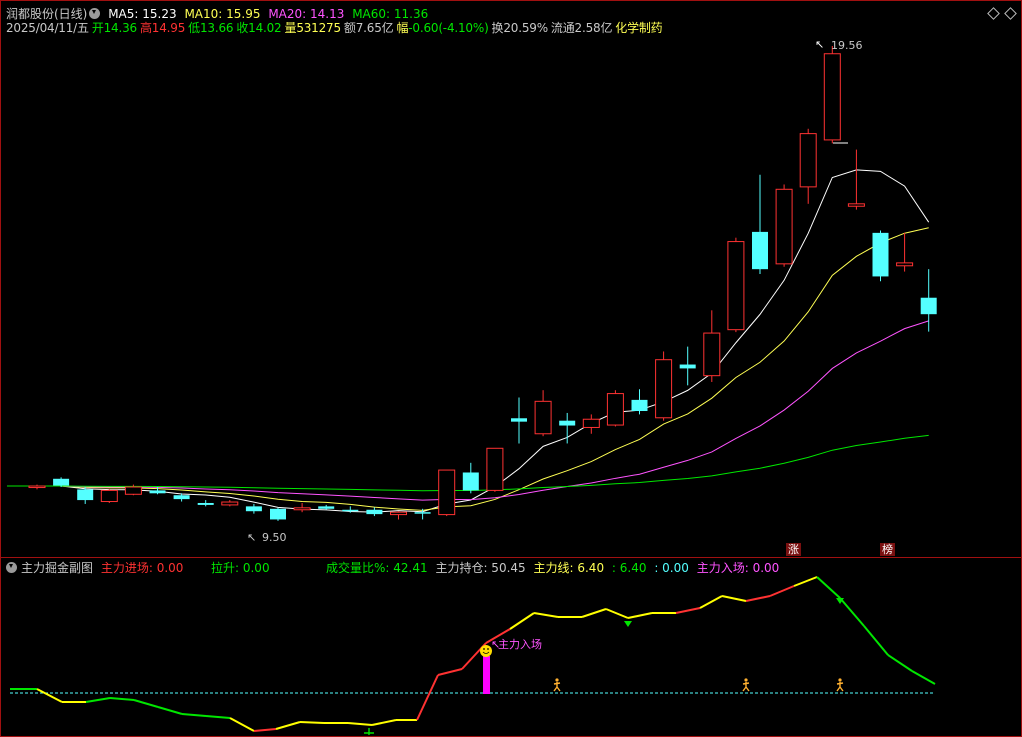  I want to click on marker-bang: 榜, so click(887, 549).